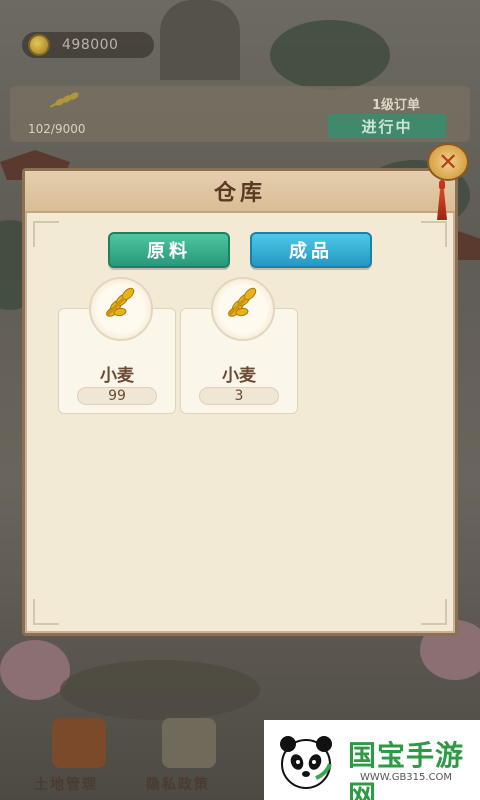 The height and width of the screenshot is (800, 480). Describe the element at coordinates (169, 250) in the screenshot. I see `tab-raw-materials: 原料` at that location.